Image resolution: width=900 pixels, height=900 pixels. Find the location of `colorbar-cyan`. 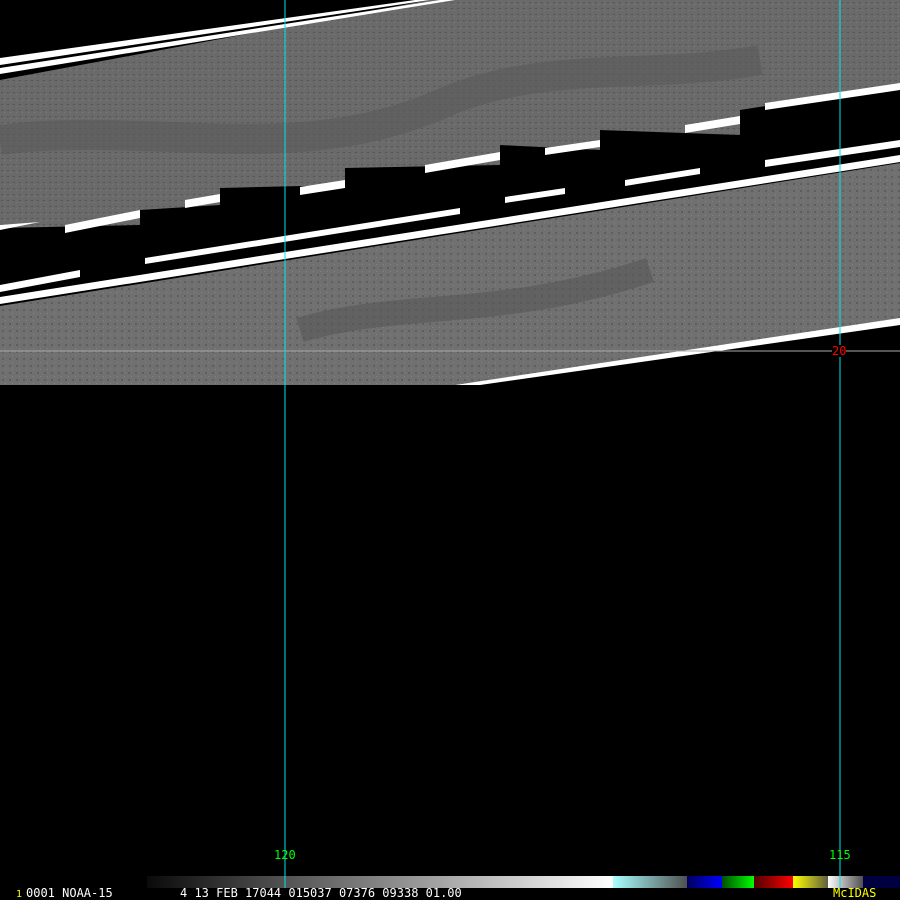

colorbar-cyan is located at coordinates (650, 882).